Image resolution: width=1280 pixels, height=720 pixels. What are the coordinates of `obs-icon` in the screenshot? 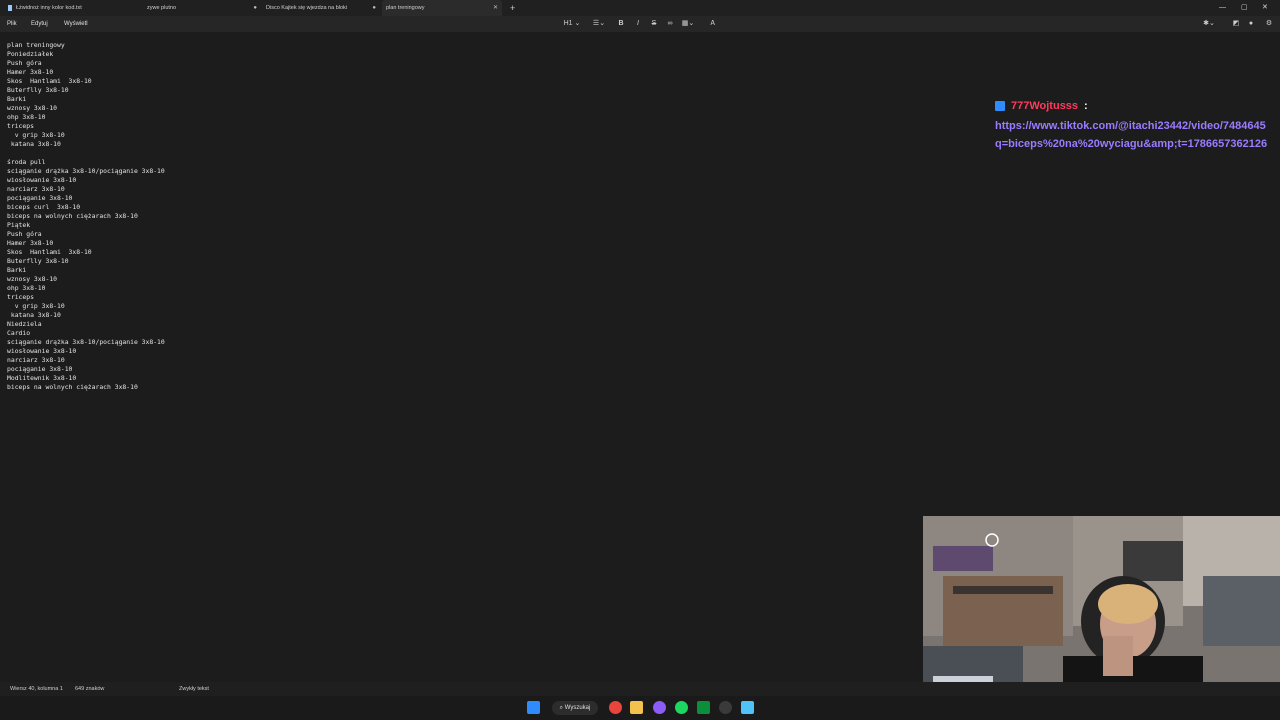 It's located at (725, 707).